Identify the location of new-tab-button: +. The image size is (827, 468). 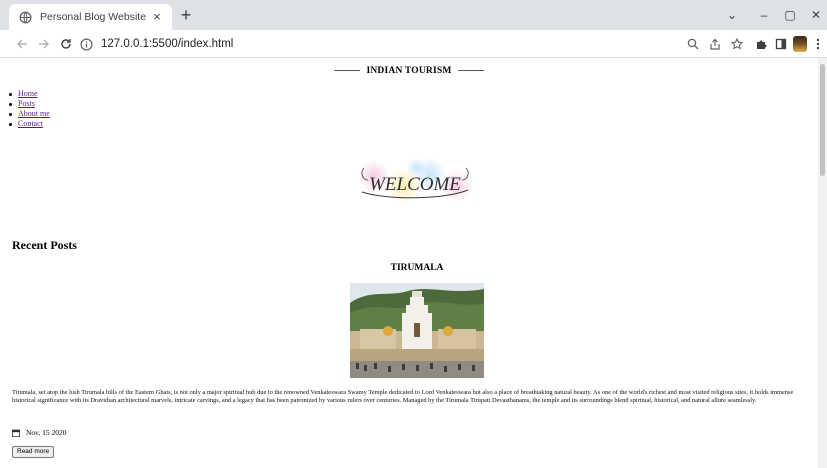
(186, 16).